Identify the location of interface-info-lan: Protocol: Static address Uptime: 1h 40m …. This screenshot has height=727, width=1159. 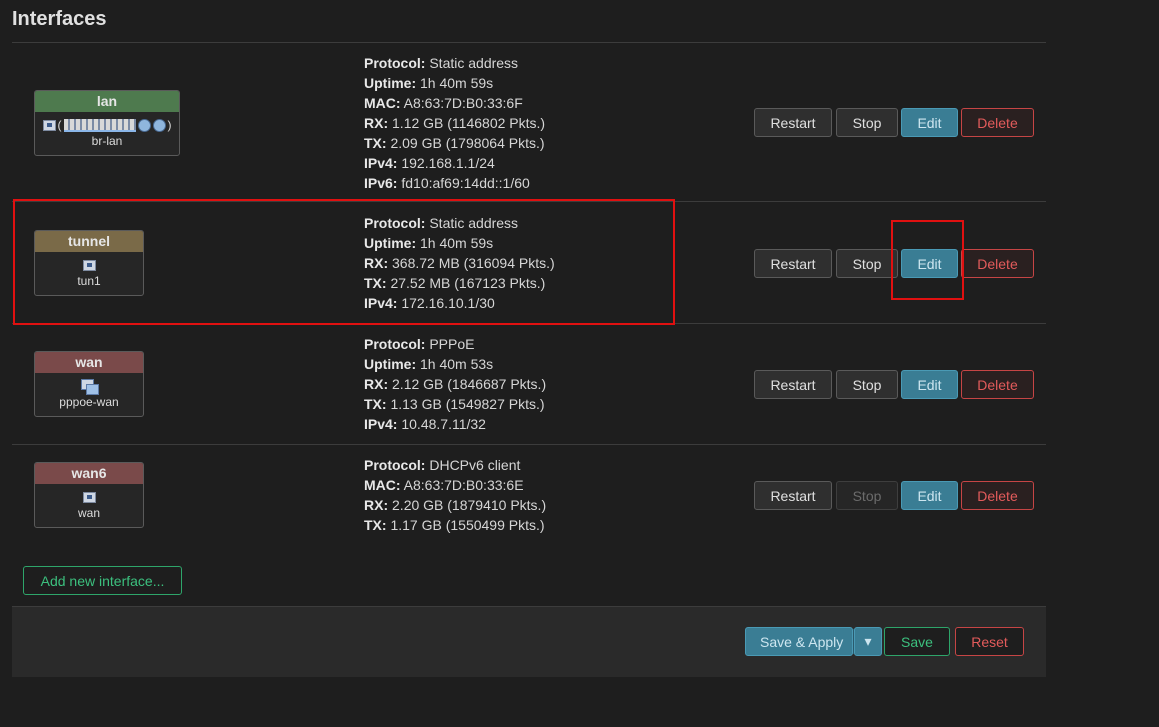
(454, 123).